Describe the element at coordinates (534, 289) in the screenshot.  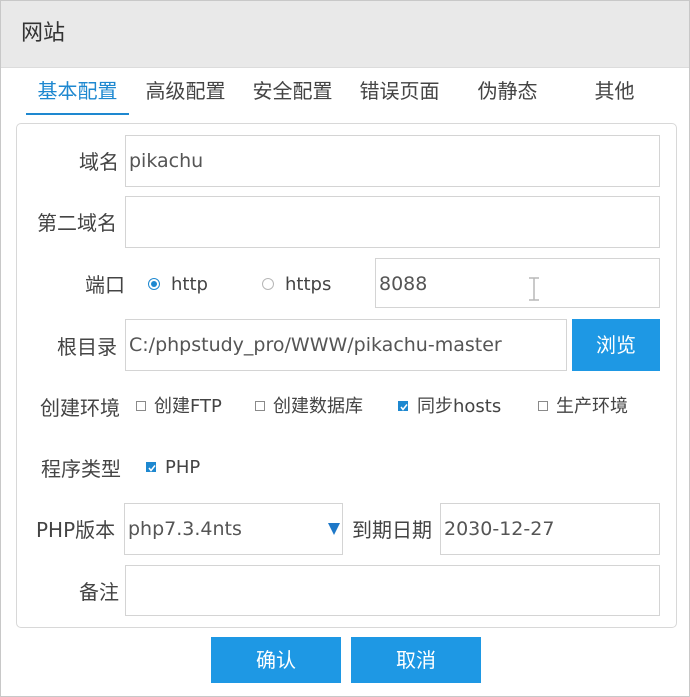
I see `text-cursor-icon` at that location.